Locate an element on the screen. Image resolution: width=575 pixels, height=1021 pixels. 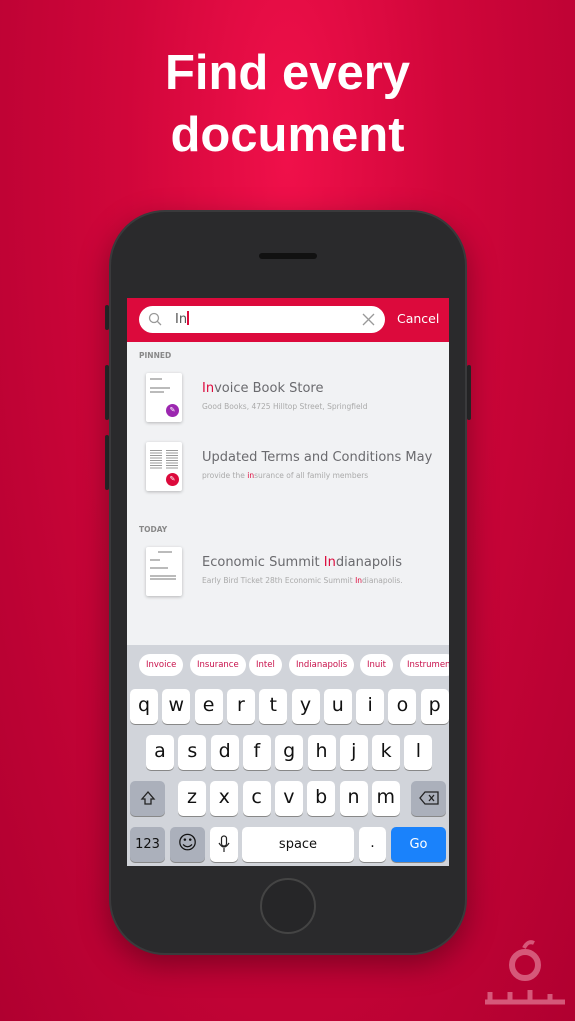
power-button is located at coordinates (469, 392).